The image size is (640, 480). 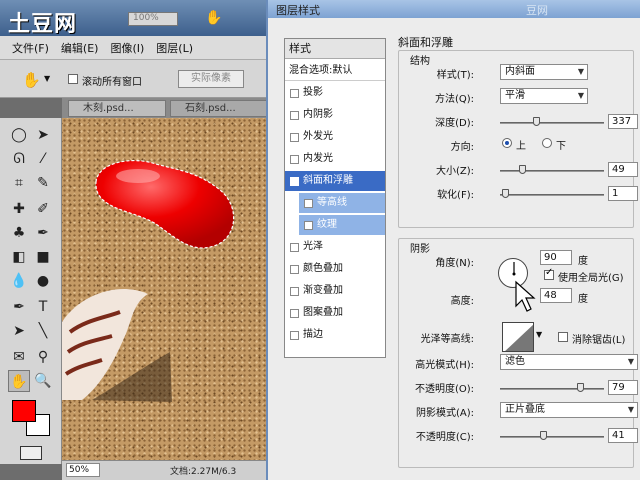 What do you see at coordinates (444, 389) in the screenshot?
I see `highlight-opacity-label: 不透明度(O):` at bounding box center [444, 389].